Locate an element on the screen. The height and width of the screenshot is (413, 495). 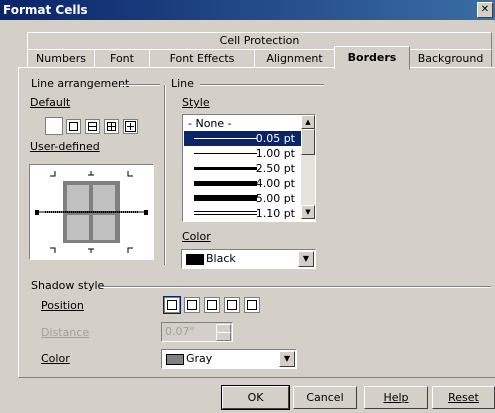
help-button: Help is located at coordinates (396, 397).